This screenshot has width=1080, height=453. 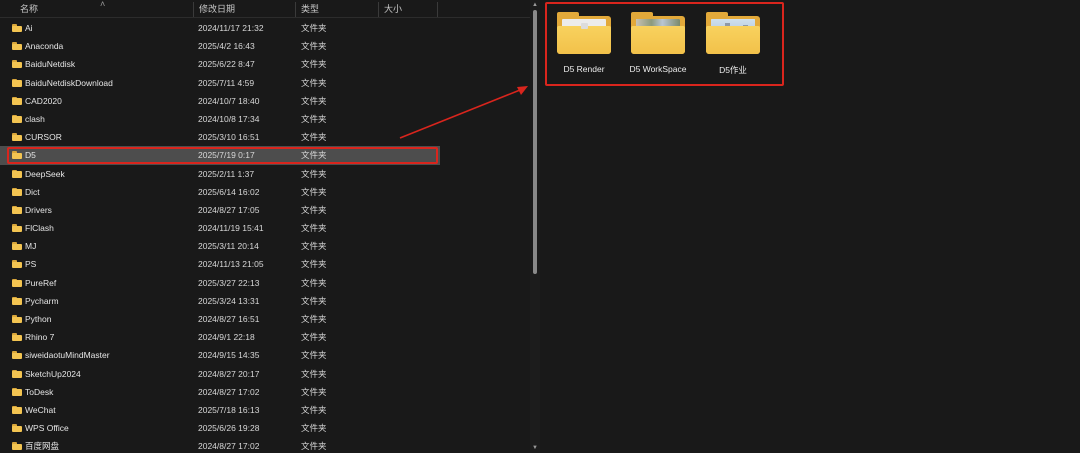 I want to click on column-date-header: 修改日期, so click(x=244, y=9).